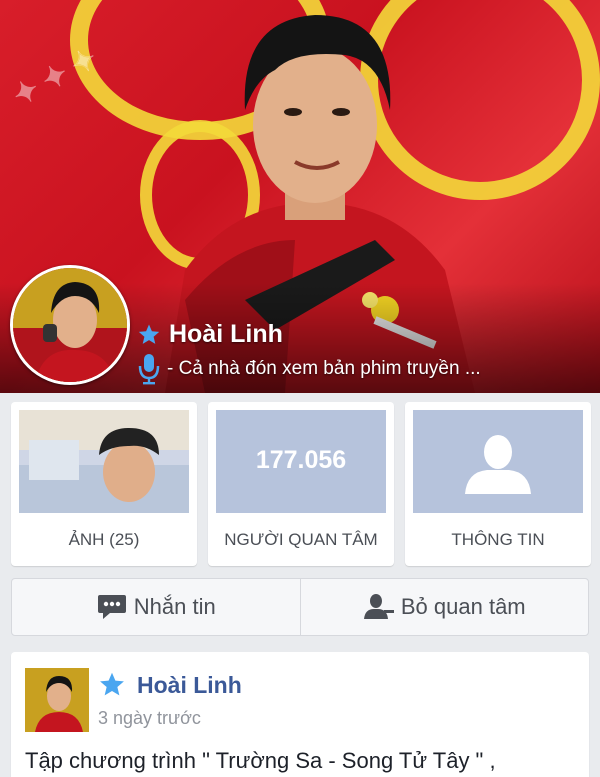 This screenshot has height=777, width=600. I want to click on profile-actions: Nhắn tin Bỏ quan tâm, so click(300, 607).